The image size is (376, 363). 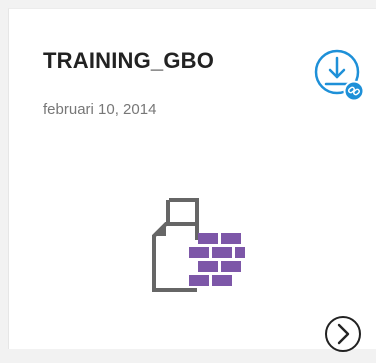 I want to click on download-link-icon, so click(x=342, y=80).